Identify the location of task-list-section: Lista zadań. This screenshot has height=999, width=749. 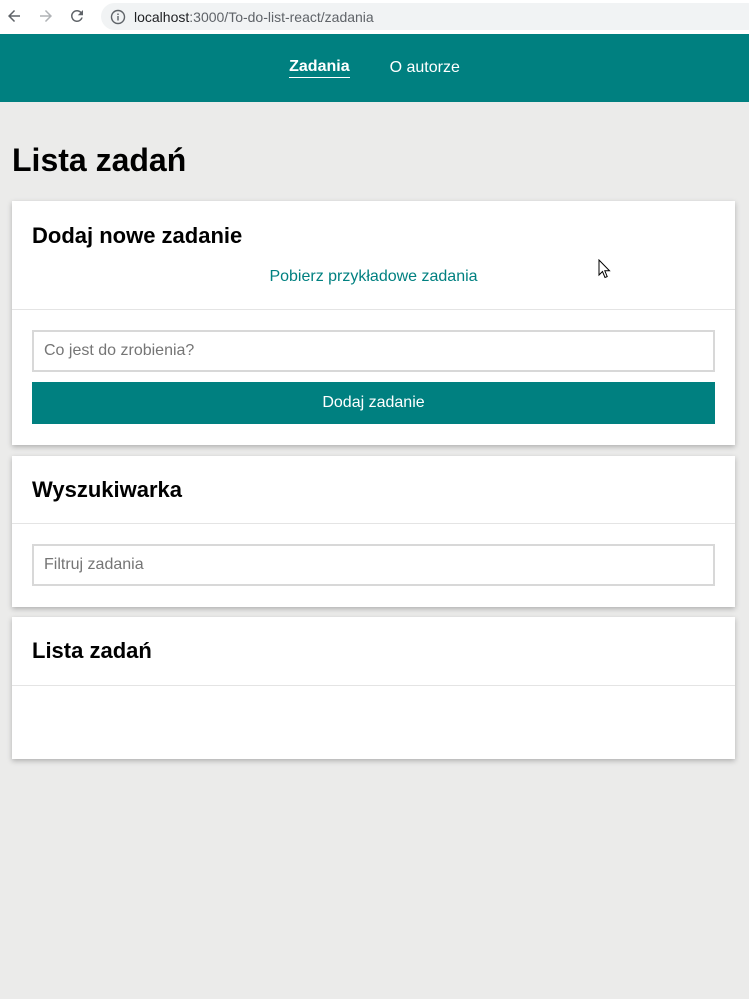
(373, 688).